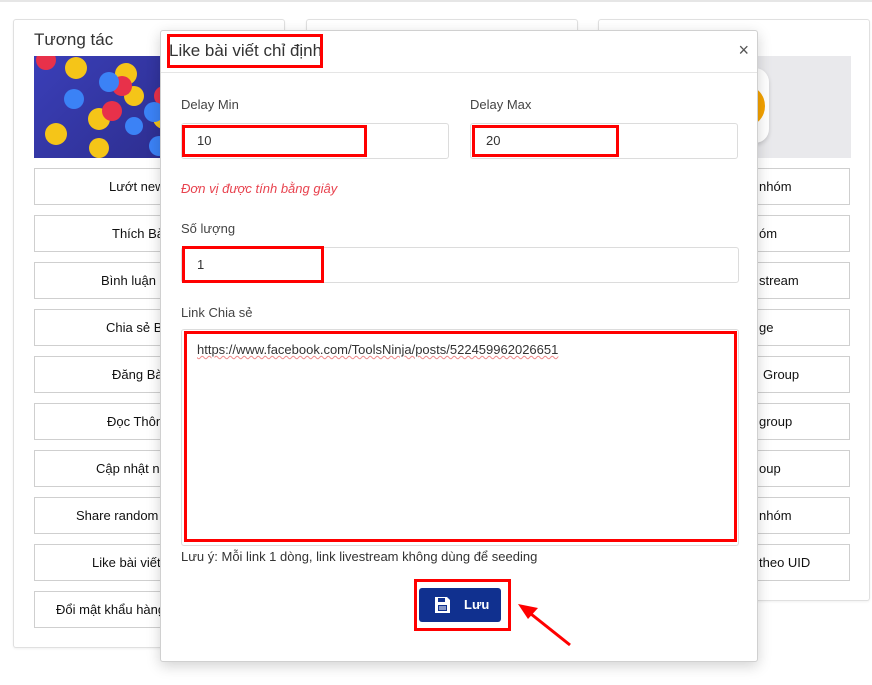 The width and height of the screenshot is (872, 685). What do you see at coordinates (111, 609) in the screenshot?
I see `button-label: Đổi mật khẩu hàng` at bounding box center [111, 609].